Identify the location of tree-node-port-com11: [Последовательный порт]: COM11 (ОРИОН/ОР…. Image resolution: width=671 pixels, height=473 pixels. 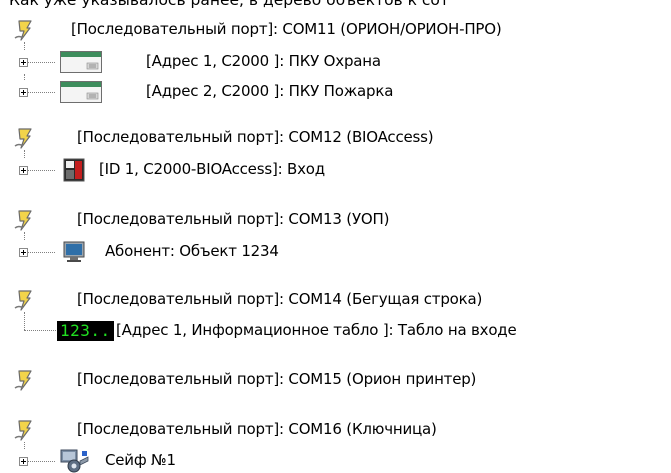
(337, 30).